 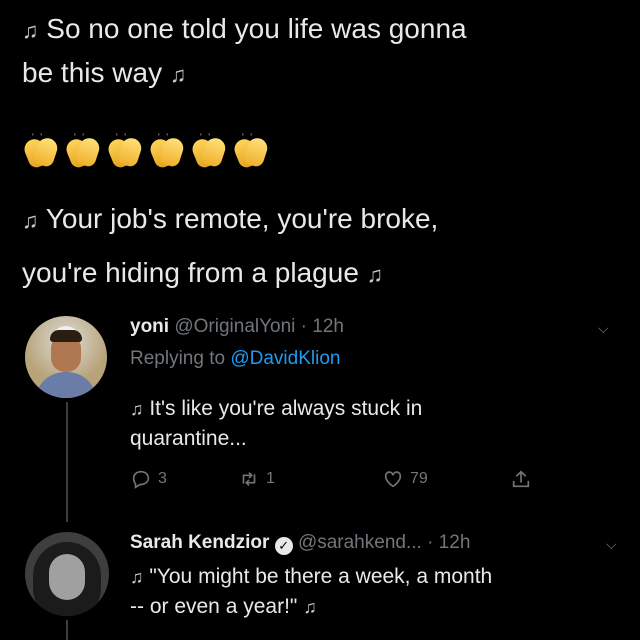 What do you see at coordinates (419, 478) in the screenshot?
I see `like-count: 79` at bounding box center [419, 478].